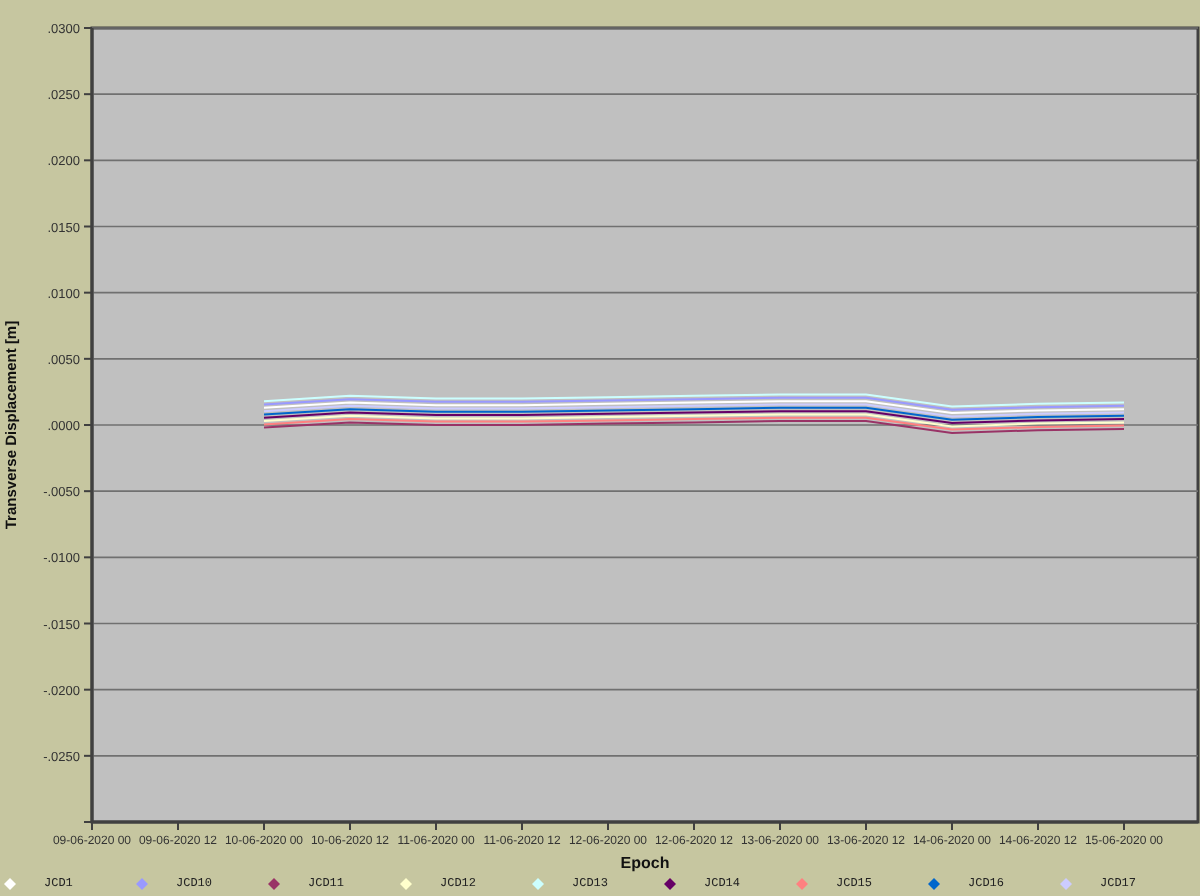  I want to click on x-axis-title: Epoch, so click(645, 863).